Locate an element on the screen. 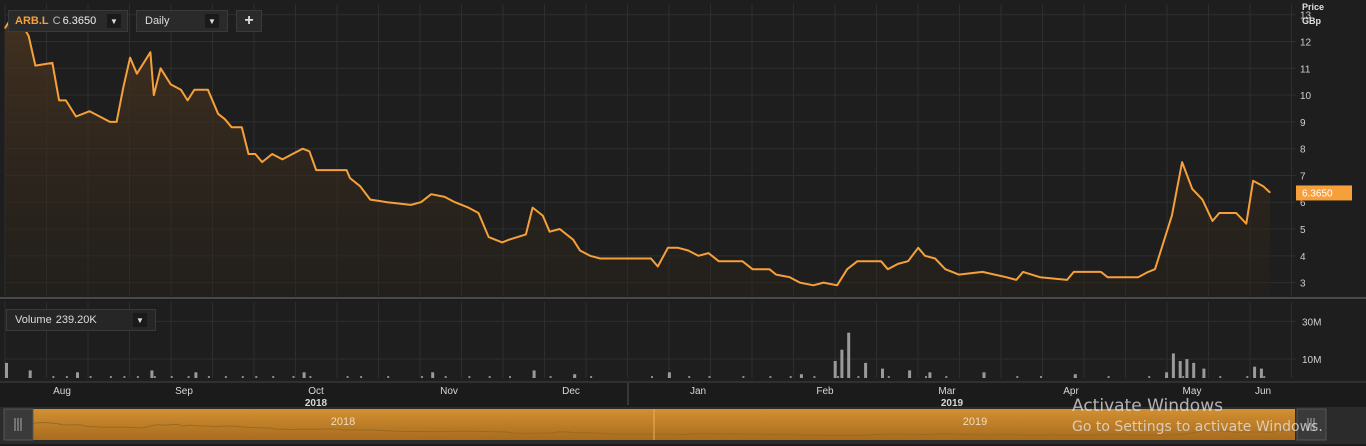 This screenshot has width=1366, height=446. navigator-right-handle is located at coordinates (1311, 424).